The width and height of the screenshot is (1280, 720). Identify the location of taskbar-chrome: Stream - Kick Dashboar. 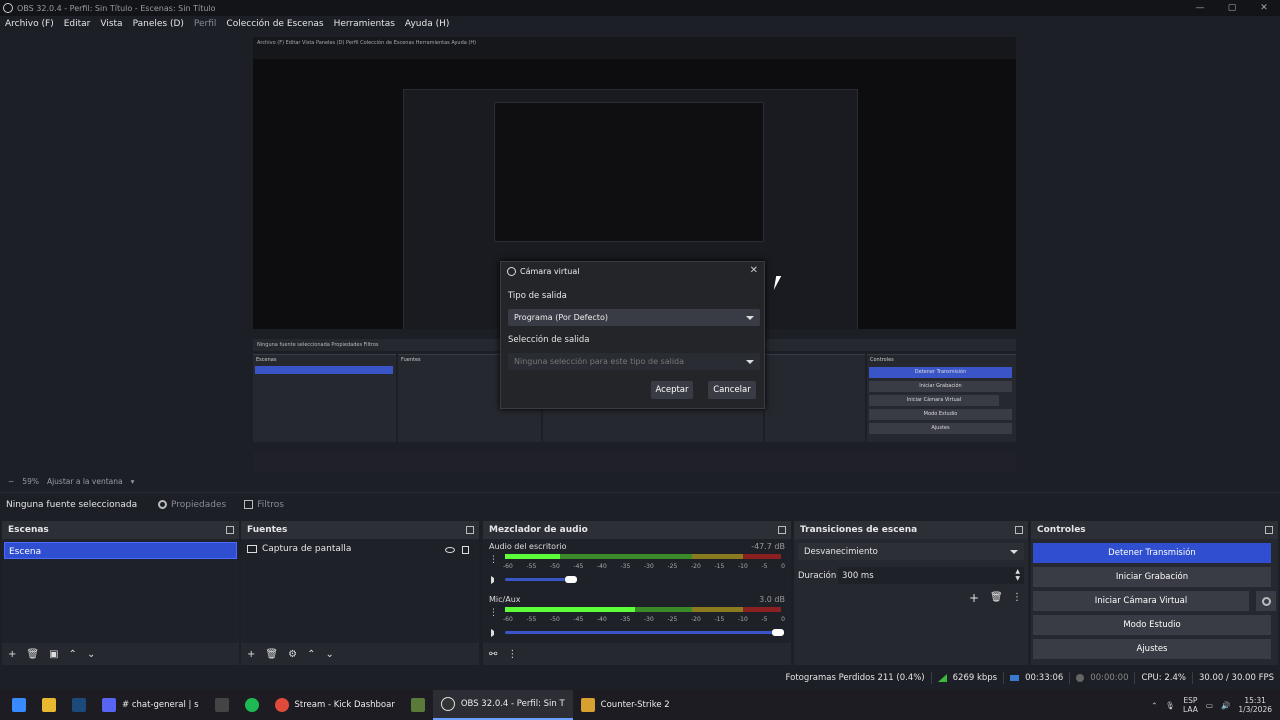
(335, 705).